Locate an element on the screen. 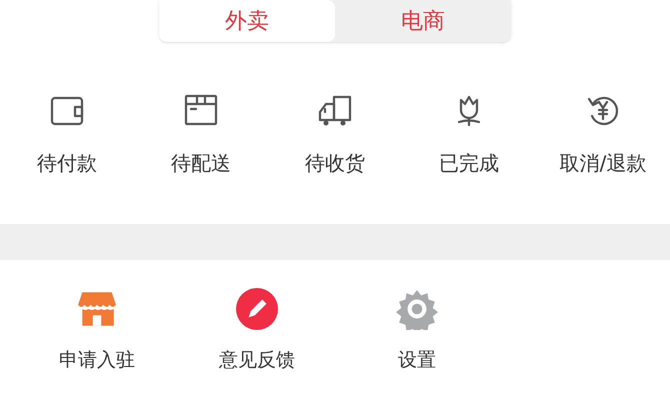 Image resolution: width=670 pixels, height=415 pixels. tab: 电商 is located at coordinates (423, 21).